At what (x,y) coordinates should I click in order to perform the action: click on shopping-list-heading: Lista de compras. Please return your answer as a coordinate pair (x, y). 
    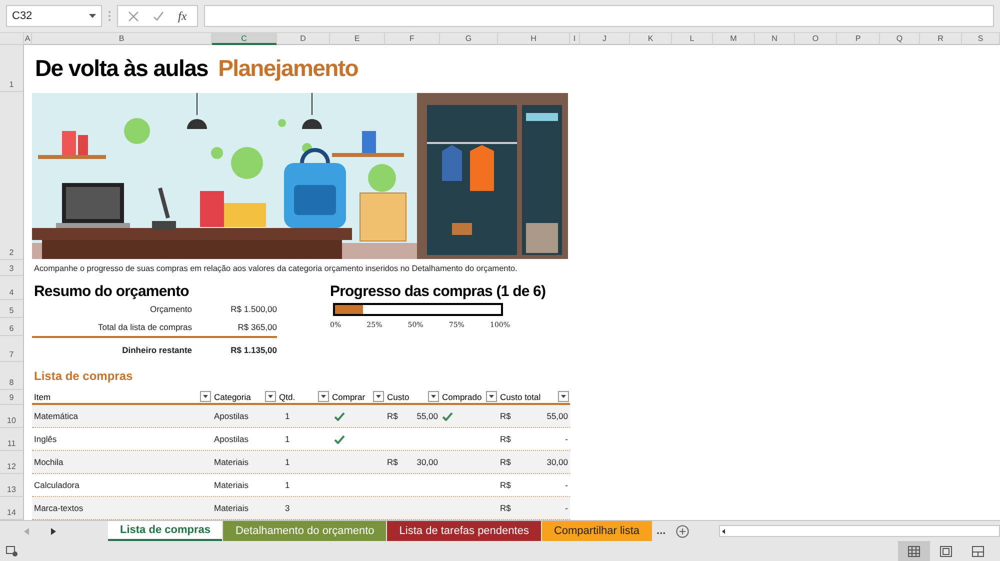
    Looking at the image, I should click on (83, 376).